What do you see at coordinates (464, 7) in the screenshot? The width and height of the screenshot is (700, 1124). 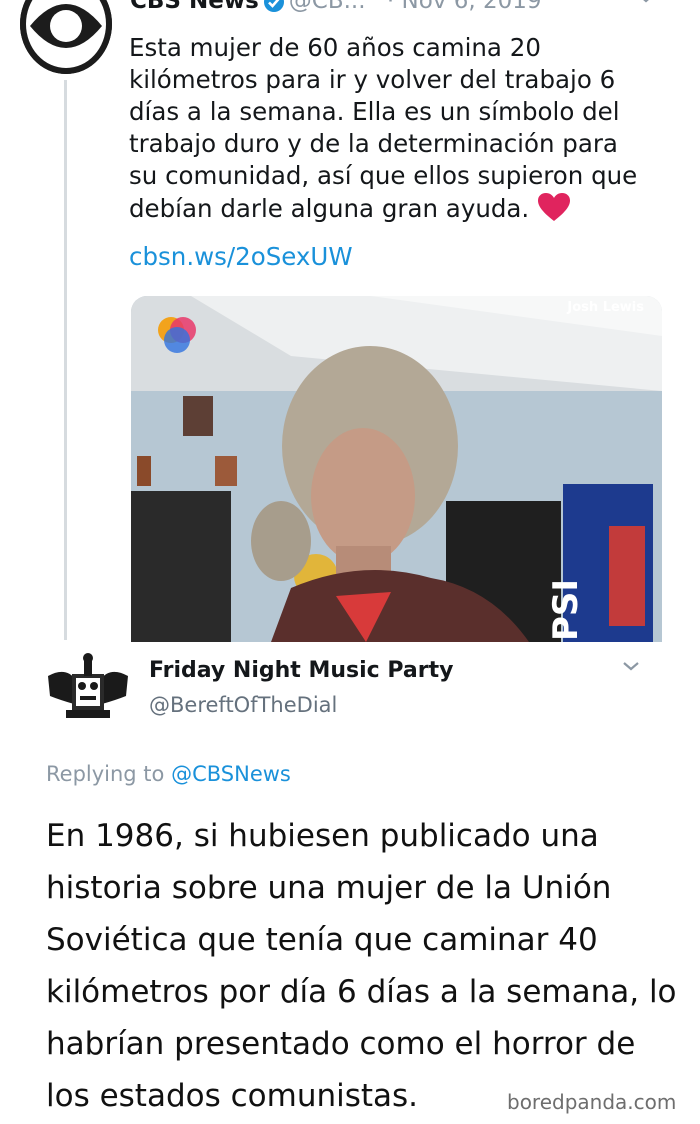 I see `tweet1-date: · Nov 6, 2019` at bounding box center [464, 7].